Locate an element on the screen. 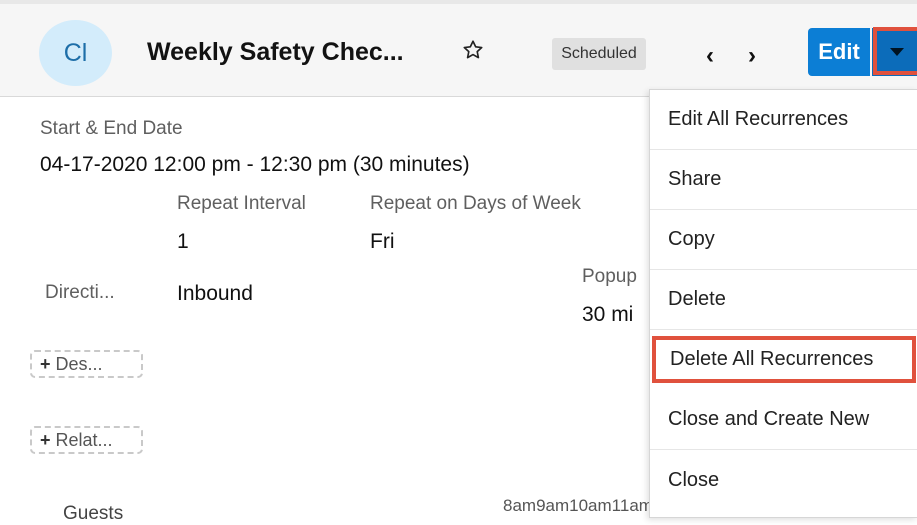  repeat-interval-value: 1 is located at coordinates (183, 241).